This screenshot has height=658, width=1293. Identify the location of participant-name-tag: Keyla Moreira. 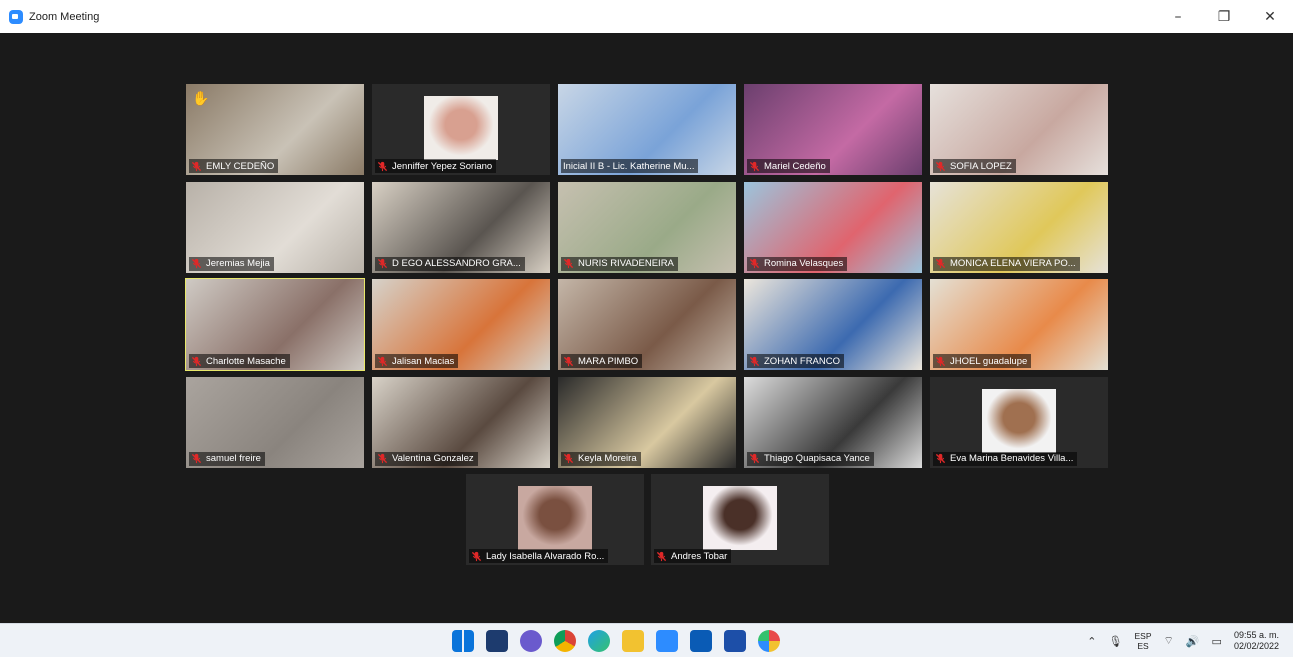
(601, 458).